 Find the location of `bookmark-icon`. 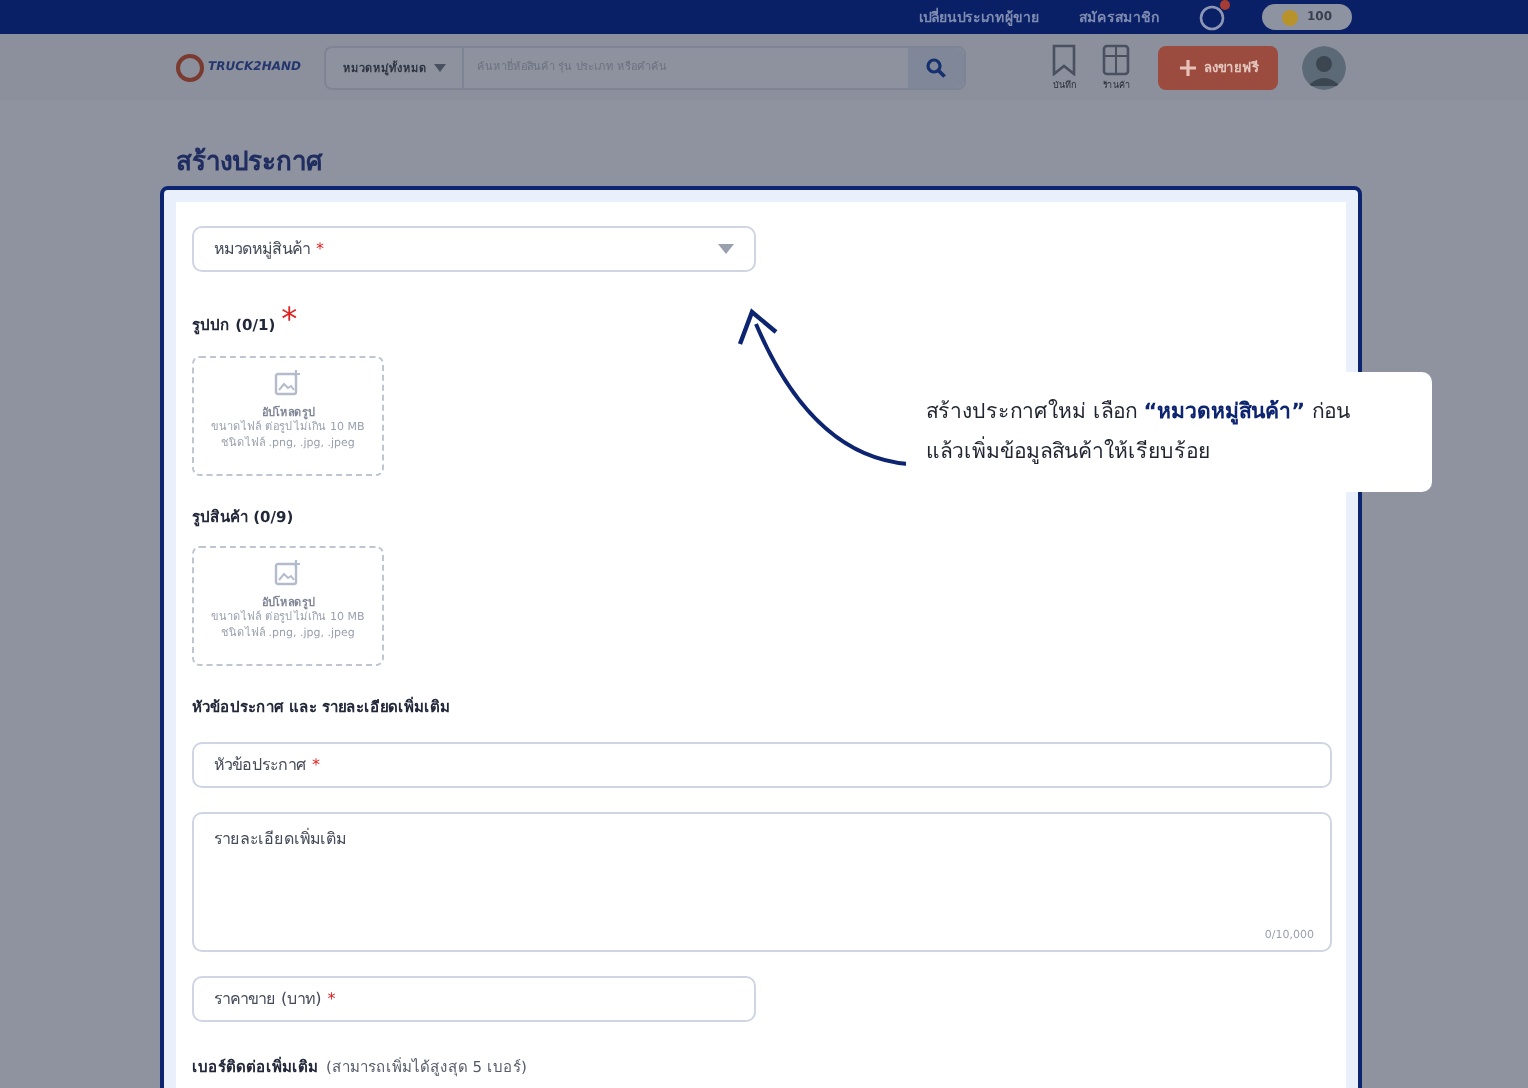

bookmark-icon is located at coordinates (1064, 59).